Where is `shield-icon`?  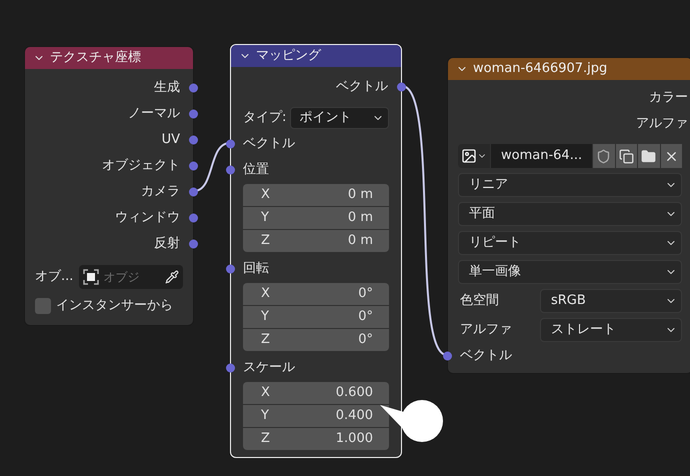
shield-icon is located at coordinates (604, 156).